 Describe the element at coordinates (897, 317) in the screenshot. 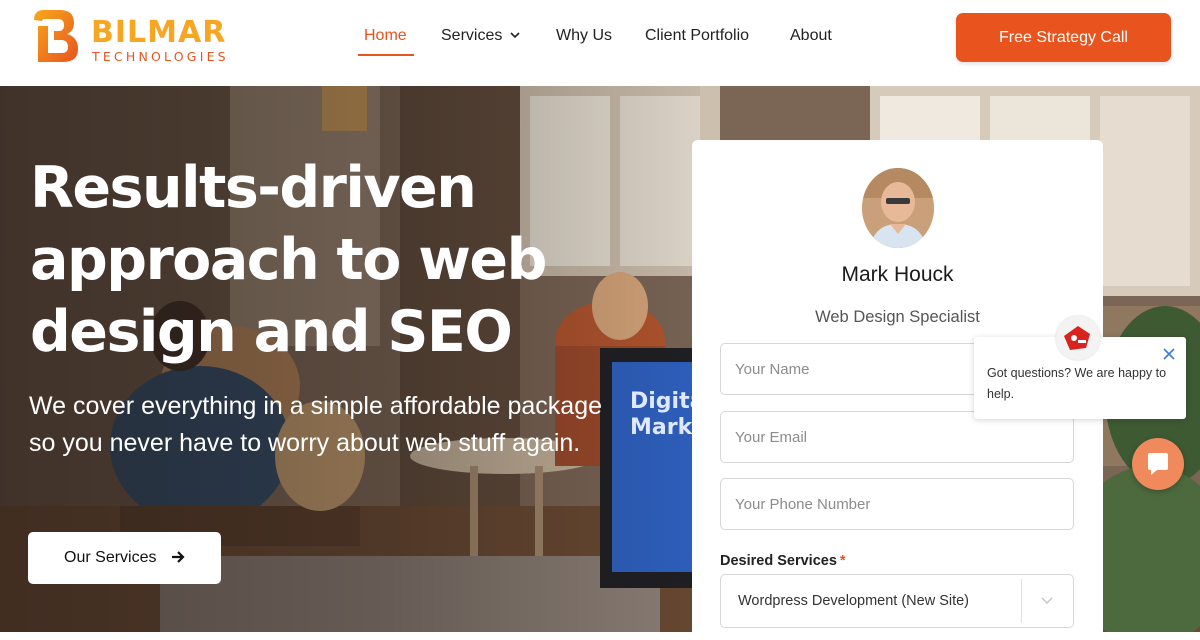

I see `specialist-role: Web Design Specialist` at that location.